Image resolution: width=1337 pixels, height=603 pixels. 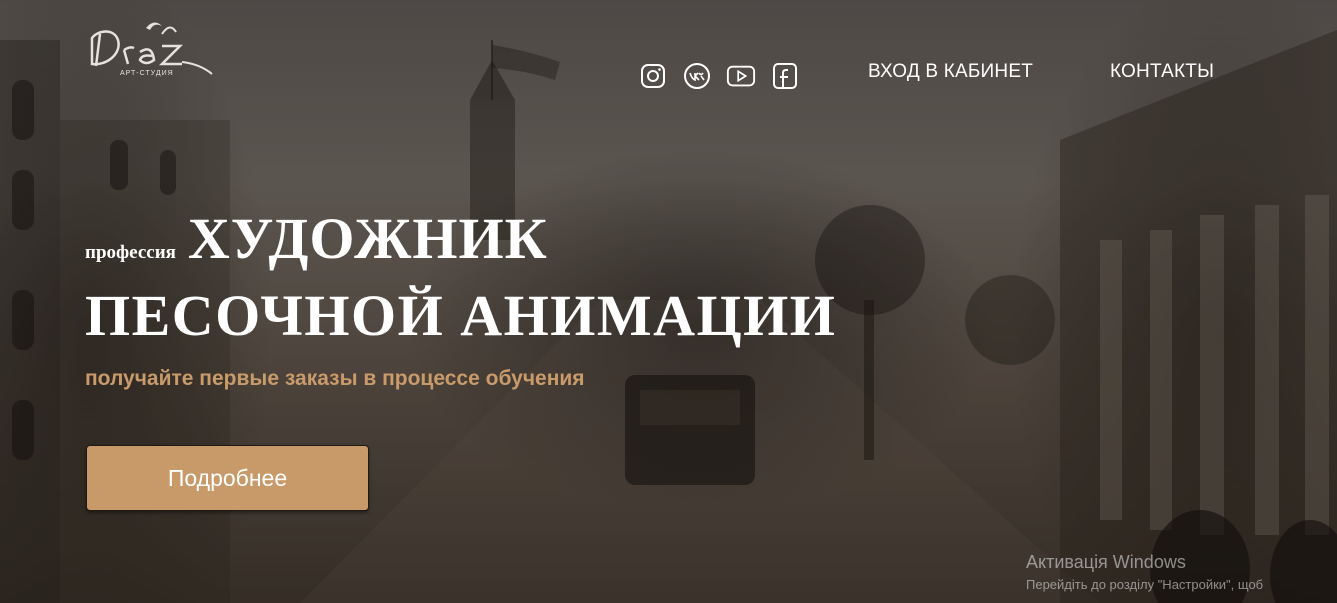 I want to click on facebook-icon, so click(x=785, y=76).